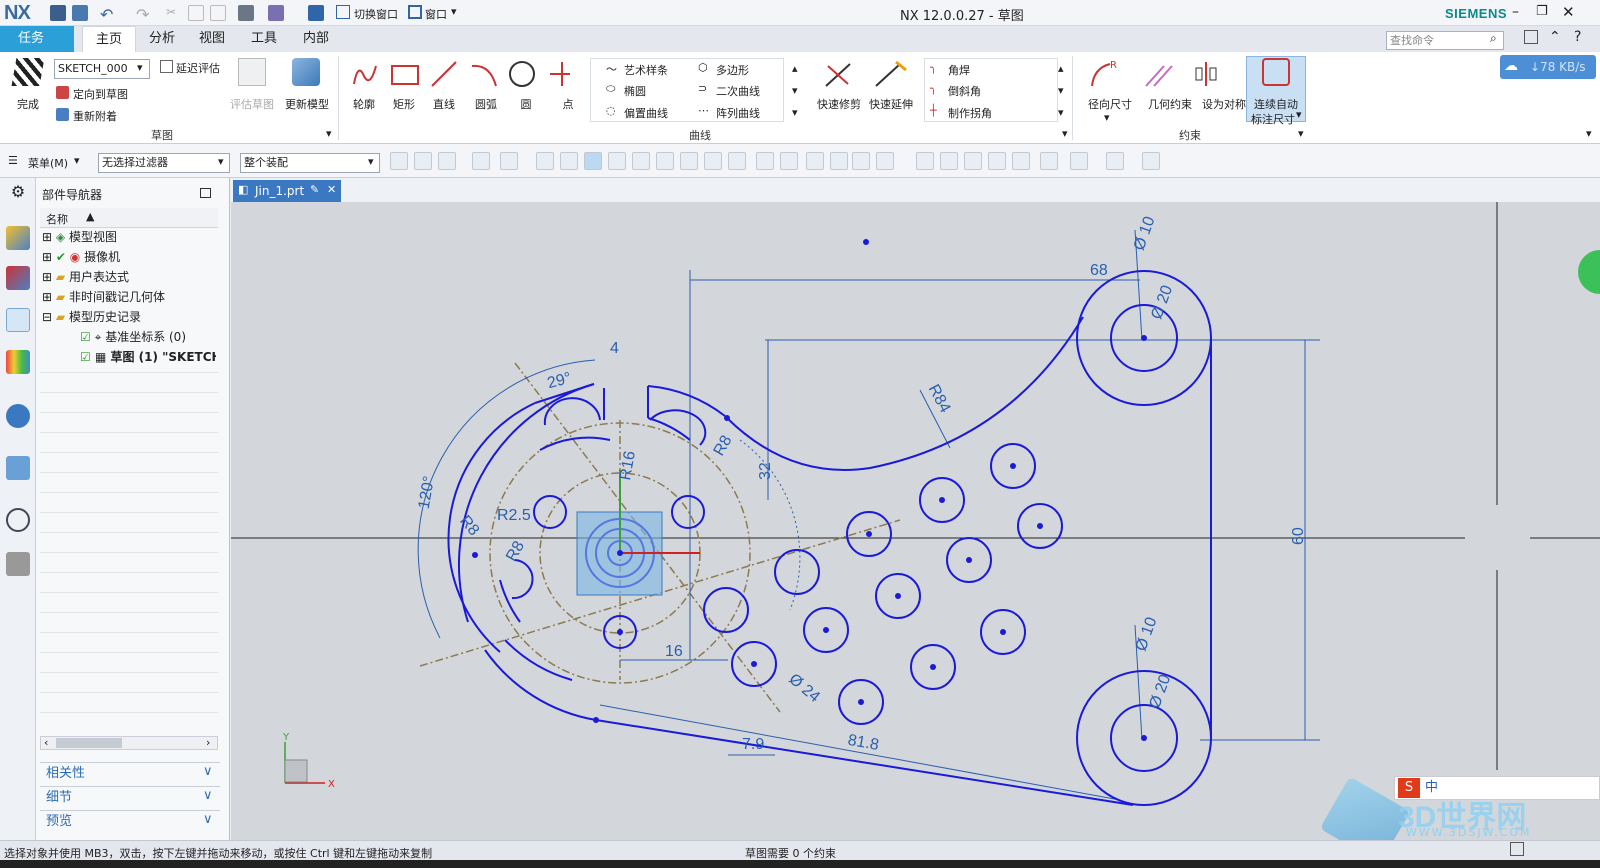 This screenshot has height=868, width=1600. I want to click on name-column-label: 名称, so click(57, 219).